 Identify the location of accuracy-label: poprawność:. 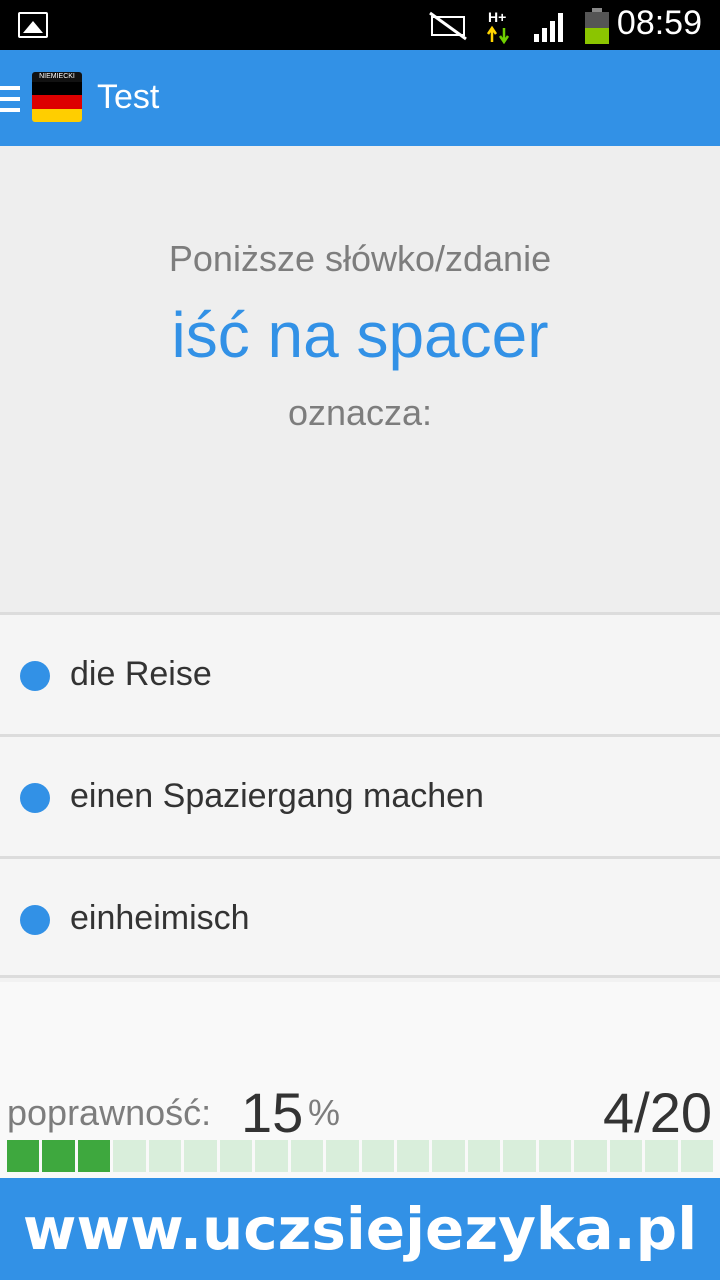
(109, 1112).